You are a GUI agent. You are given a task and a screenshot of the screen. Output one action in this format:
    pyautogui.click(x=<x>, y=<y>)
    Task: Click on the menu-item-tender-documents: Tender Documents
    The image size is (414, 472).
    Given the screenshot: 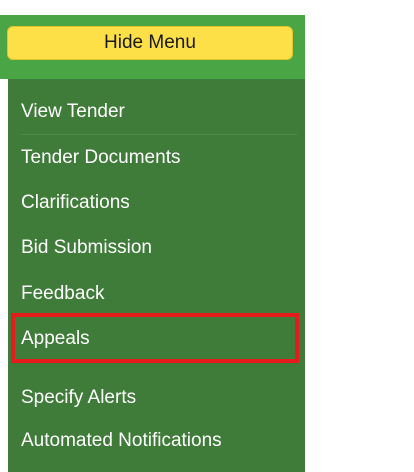 What is the action you would take?
    pyautogui.click(x=100, y=158)
    